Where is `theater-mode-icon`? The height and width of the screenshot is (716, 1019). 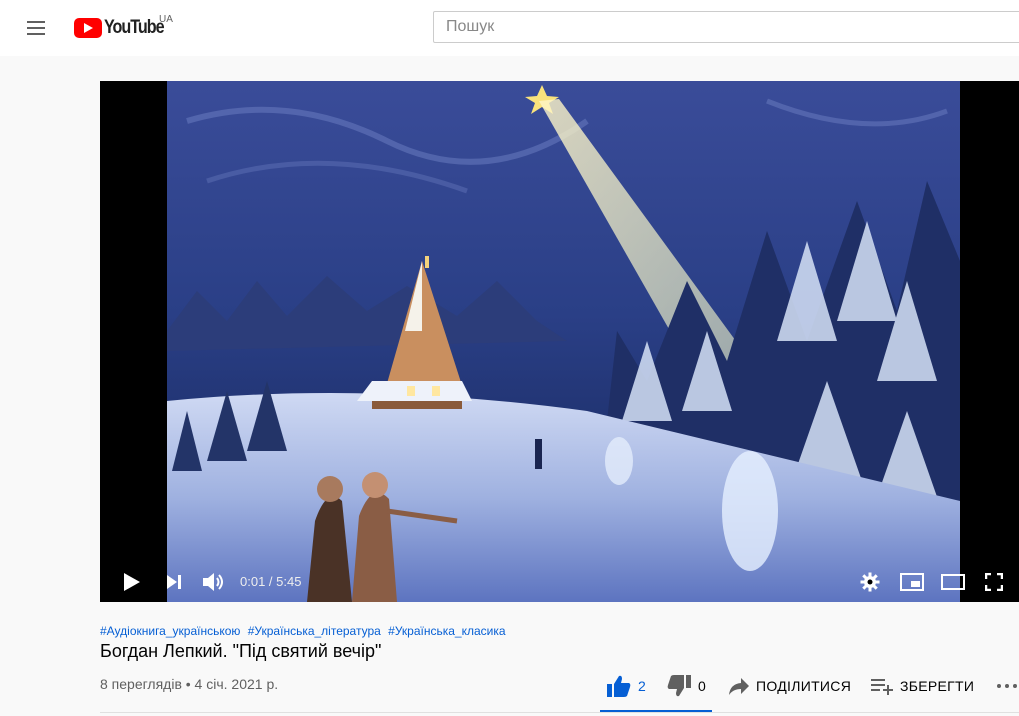
theater-mode-icon is located at coordinates (953, 582).